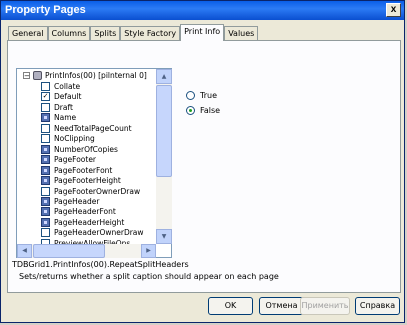 This screenshot has width=407, height=325. Describe the element at coordinates (208, 95) in the screenshot. I see `radio-true-label: True` at that location.